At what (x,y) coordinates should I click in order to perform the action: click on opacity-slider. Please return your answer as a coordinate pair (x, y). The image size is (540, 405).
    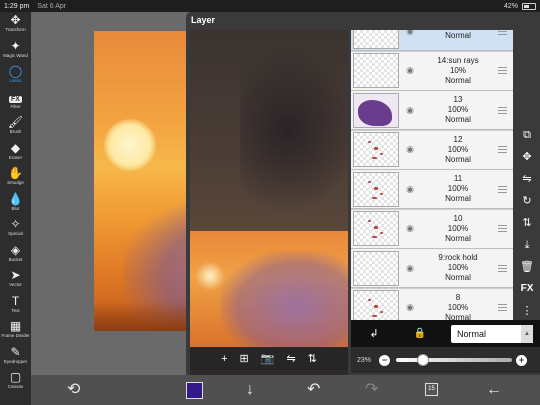
    Looking at the image, I should click on (454, 360).